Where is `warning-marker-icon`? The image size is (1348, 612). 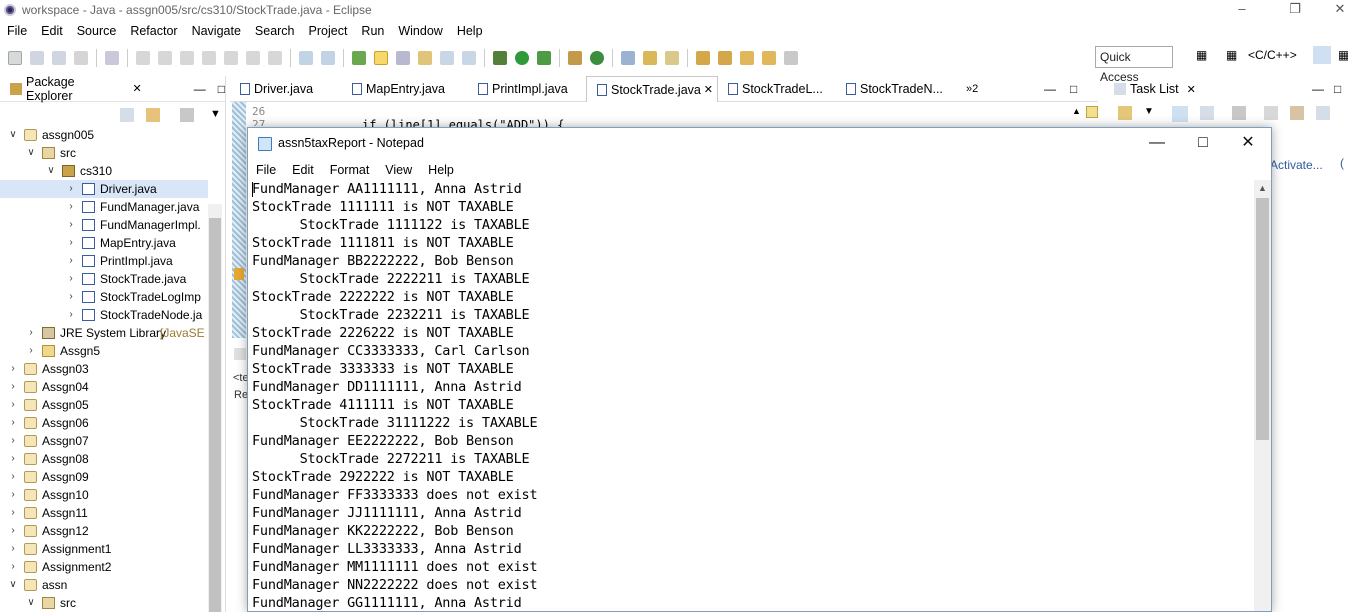
warning-marker-icon is located at coordinates (239, 274).